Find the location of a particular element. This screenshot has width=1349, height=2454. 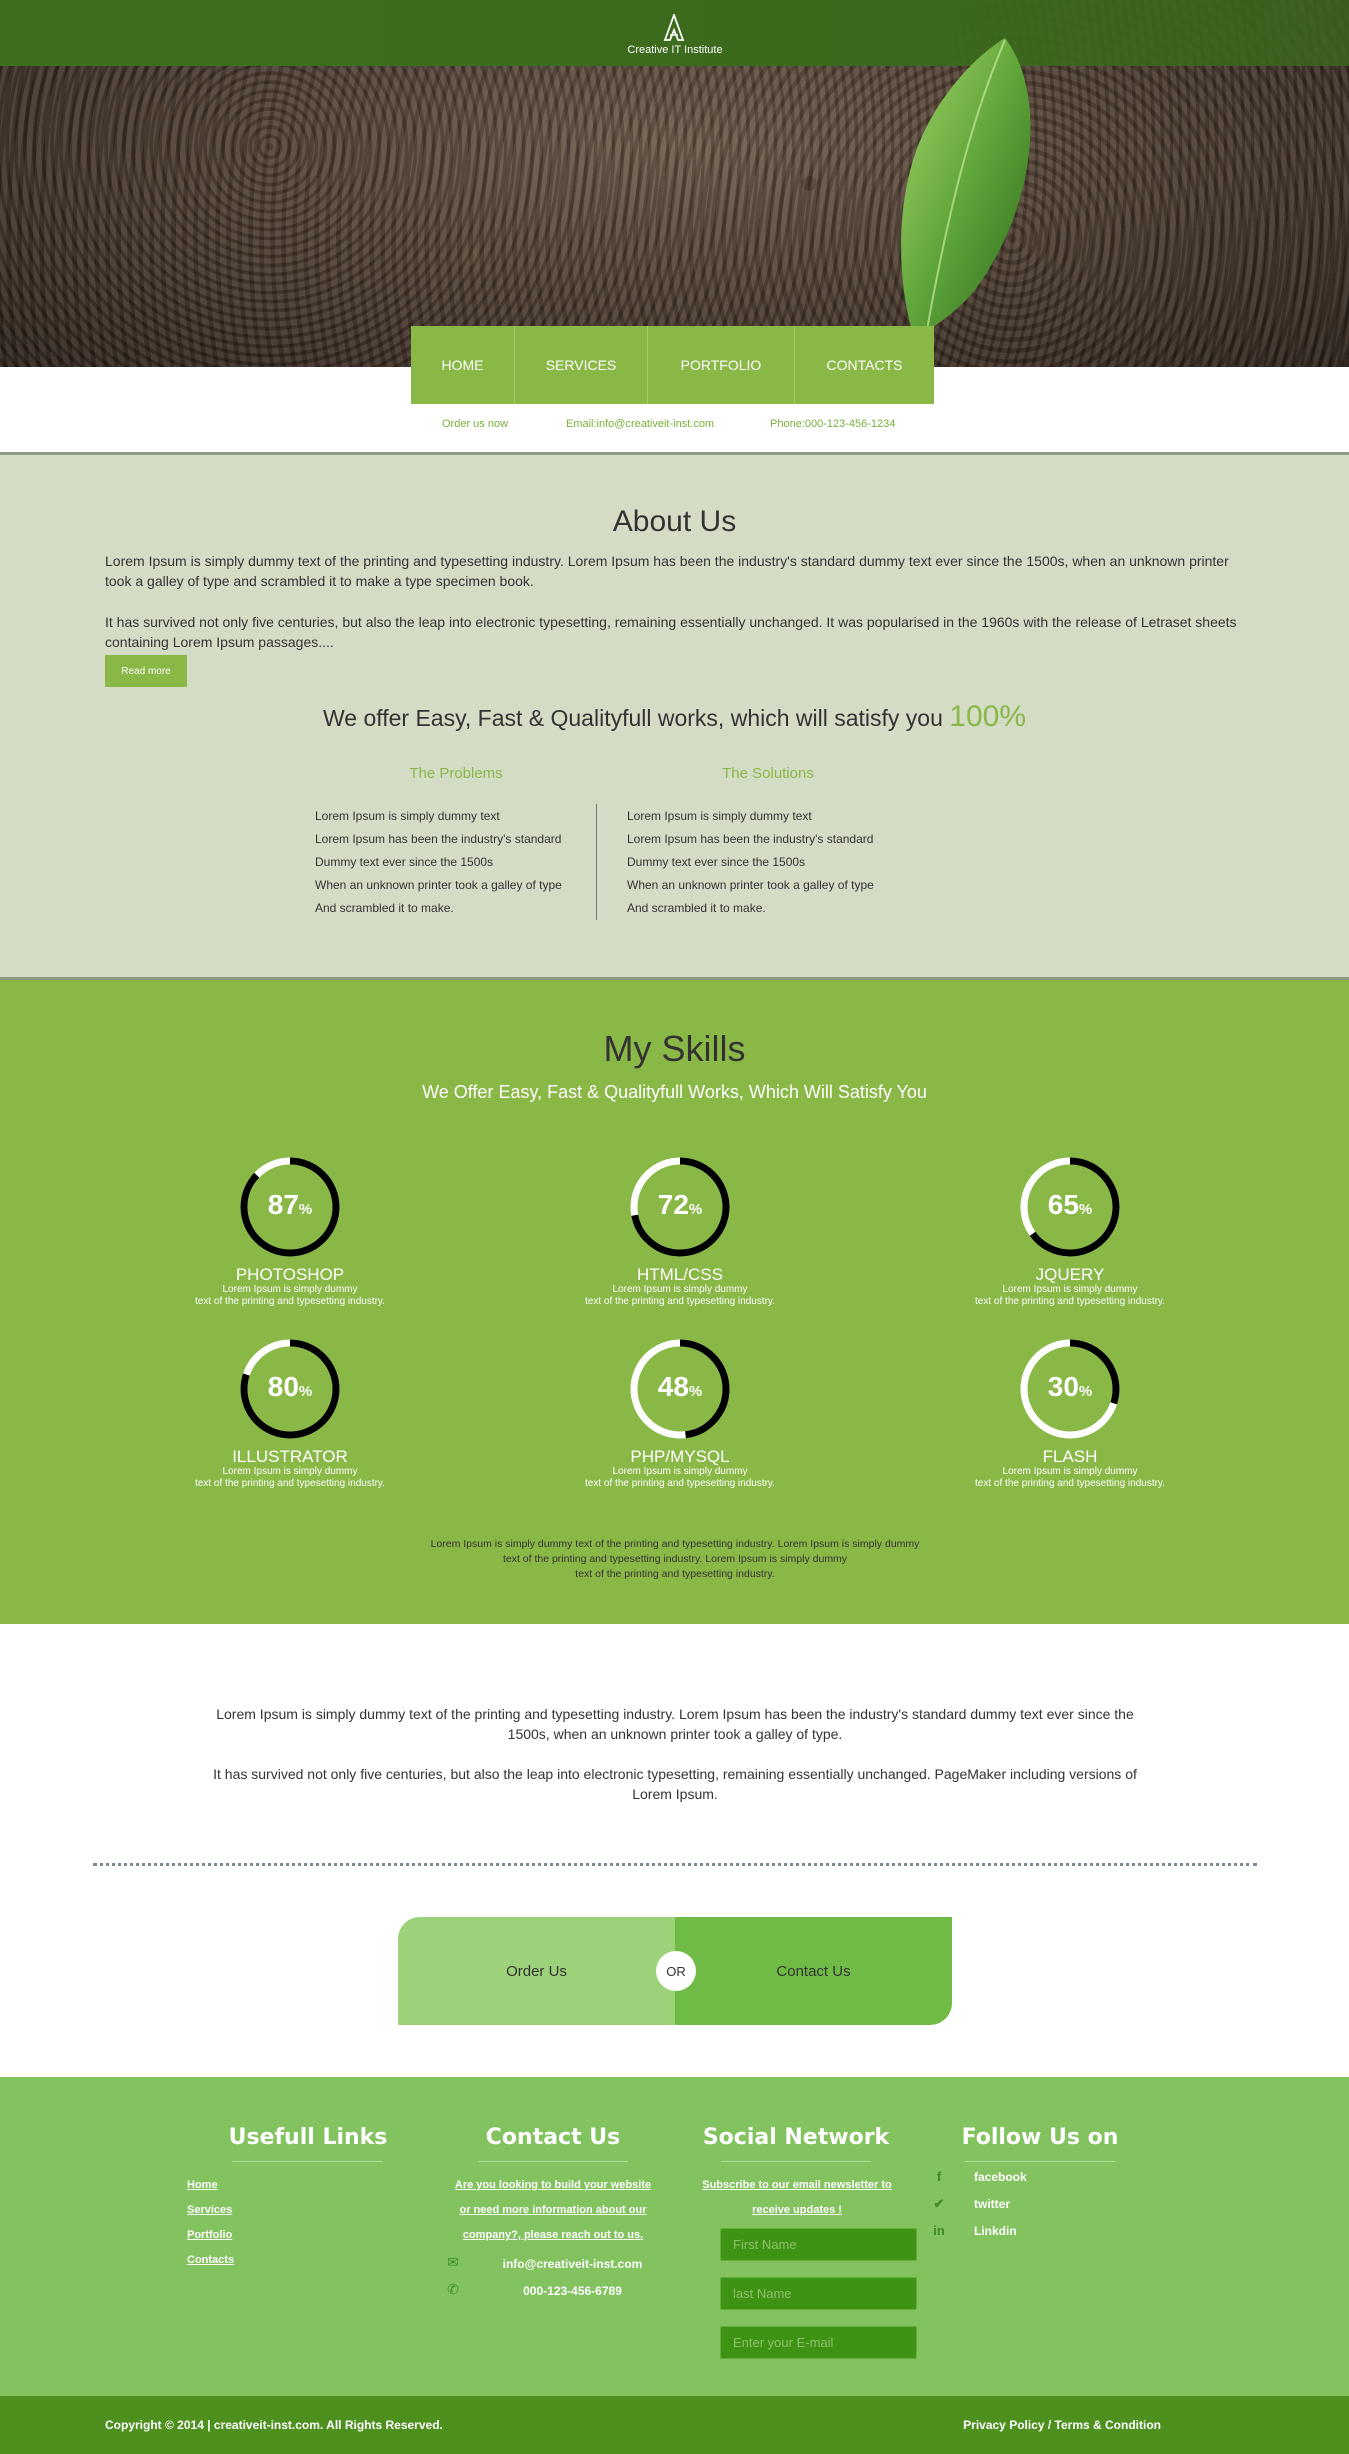

social-twitter: ✔ twitter is located at coordinates (970, 2204).